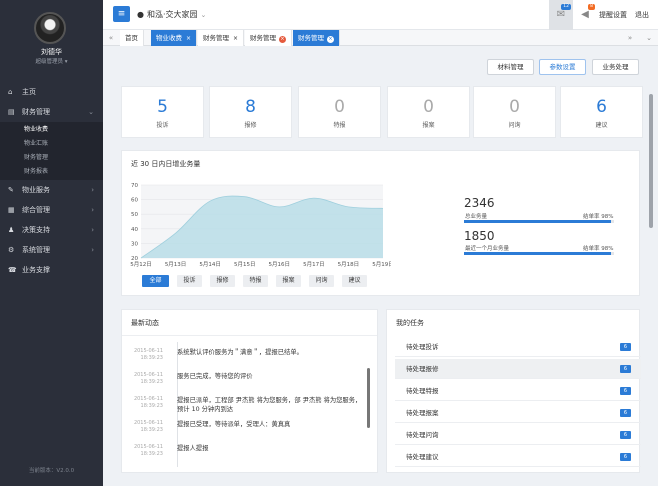 The height and width of the screenshot is (486, 658). Describe the element at coordinates (51, 190) in the screenshot. I see `sidebar-item-property-service: ✎ 物业服务 ›` at that location.